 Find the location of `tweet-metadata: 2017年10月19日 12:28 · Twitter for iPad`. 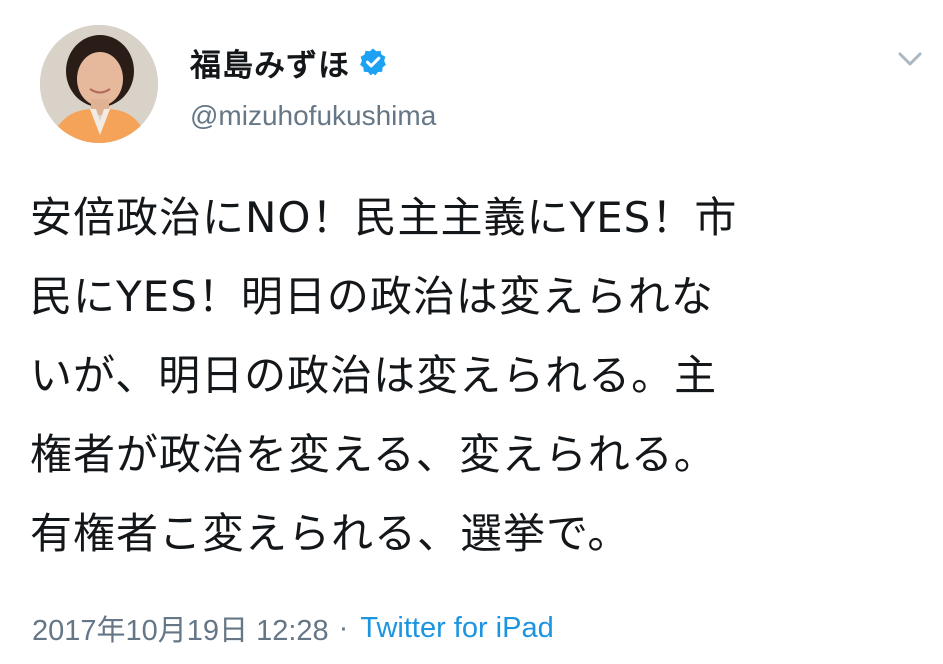

tweet-metadata: 2017年10月19日 12:28 · Twitter for iPad is located at coordinates (293, 628).